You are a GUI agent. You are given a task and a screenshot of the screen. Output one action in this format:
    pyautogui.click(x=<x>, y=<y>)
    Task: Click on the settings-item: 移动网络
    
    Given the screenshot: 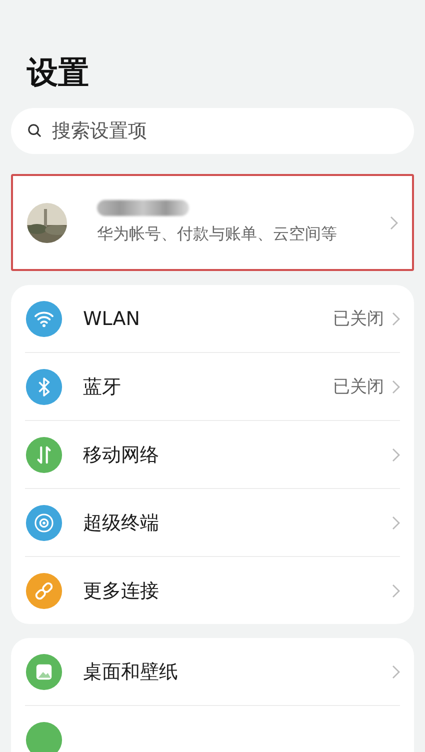 What is the action you would take?
    pyautogui.click(x=212, y=454)
    